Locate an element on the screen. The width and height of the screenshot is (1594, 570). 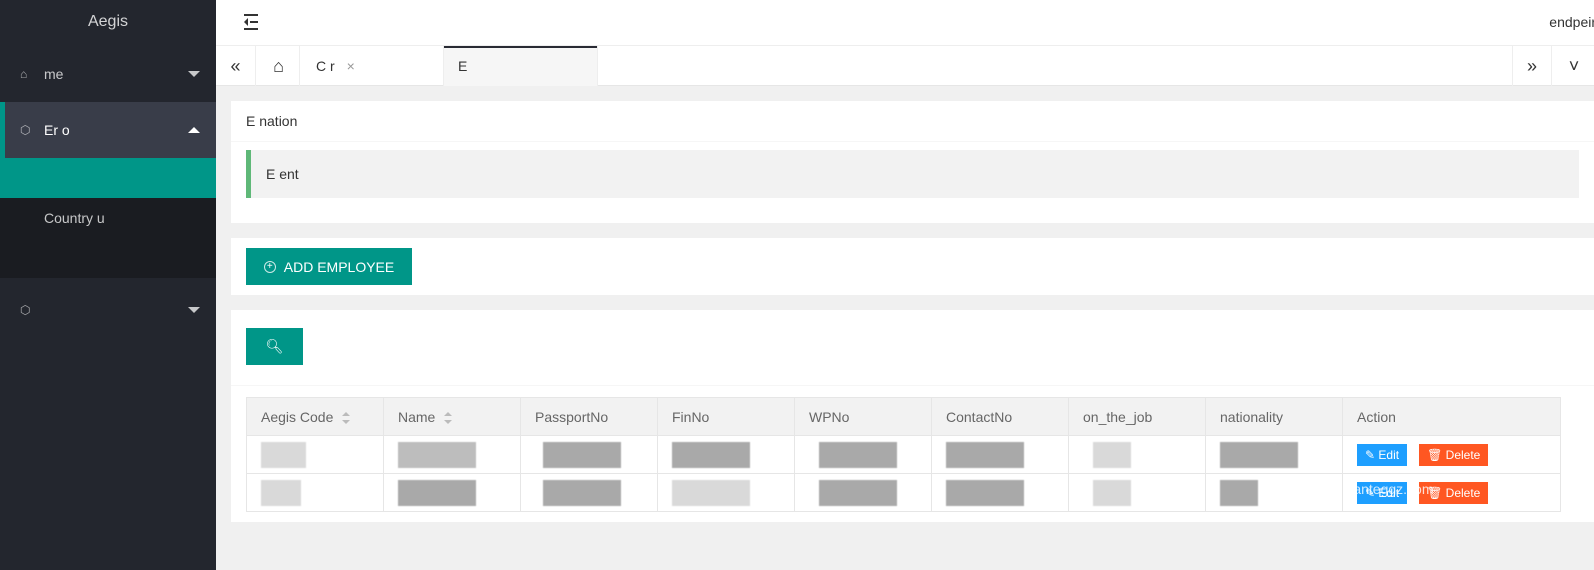
add-employee-button: + ADD EMPLOYEE is located at coordinates (329, 266).